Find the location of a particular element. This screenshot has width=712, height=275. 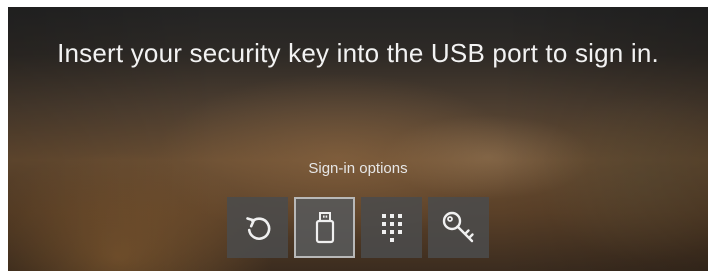

retry-option-button is located at coordinates (257, 227).